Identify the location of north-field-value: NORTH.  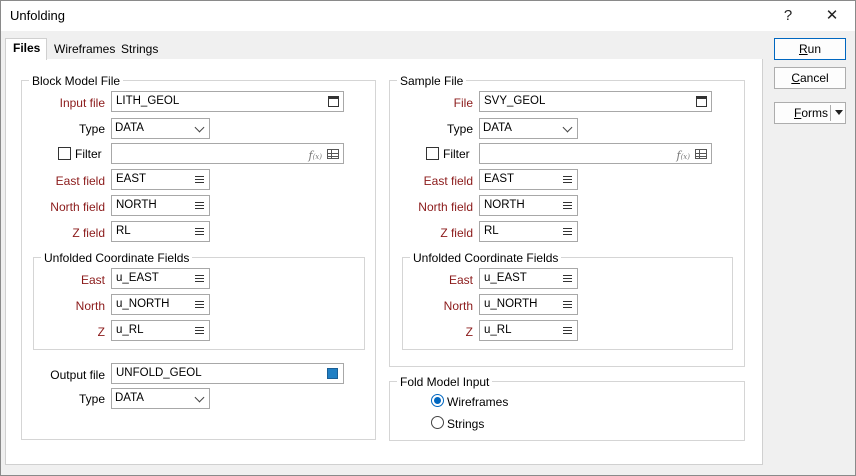
(136, 205).